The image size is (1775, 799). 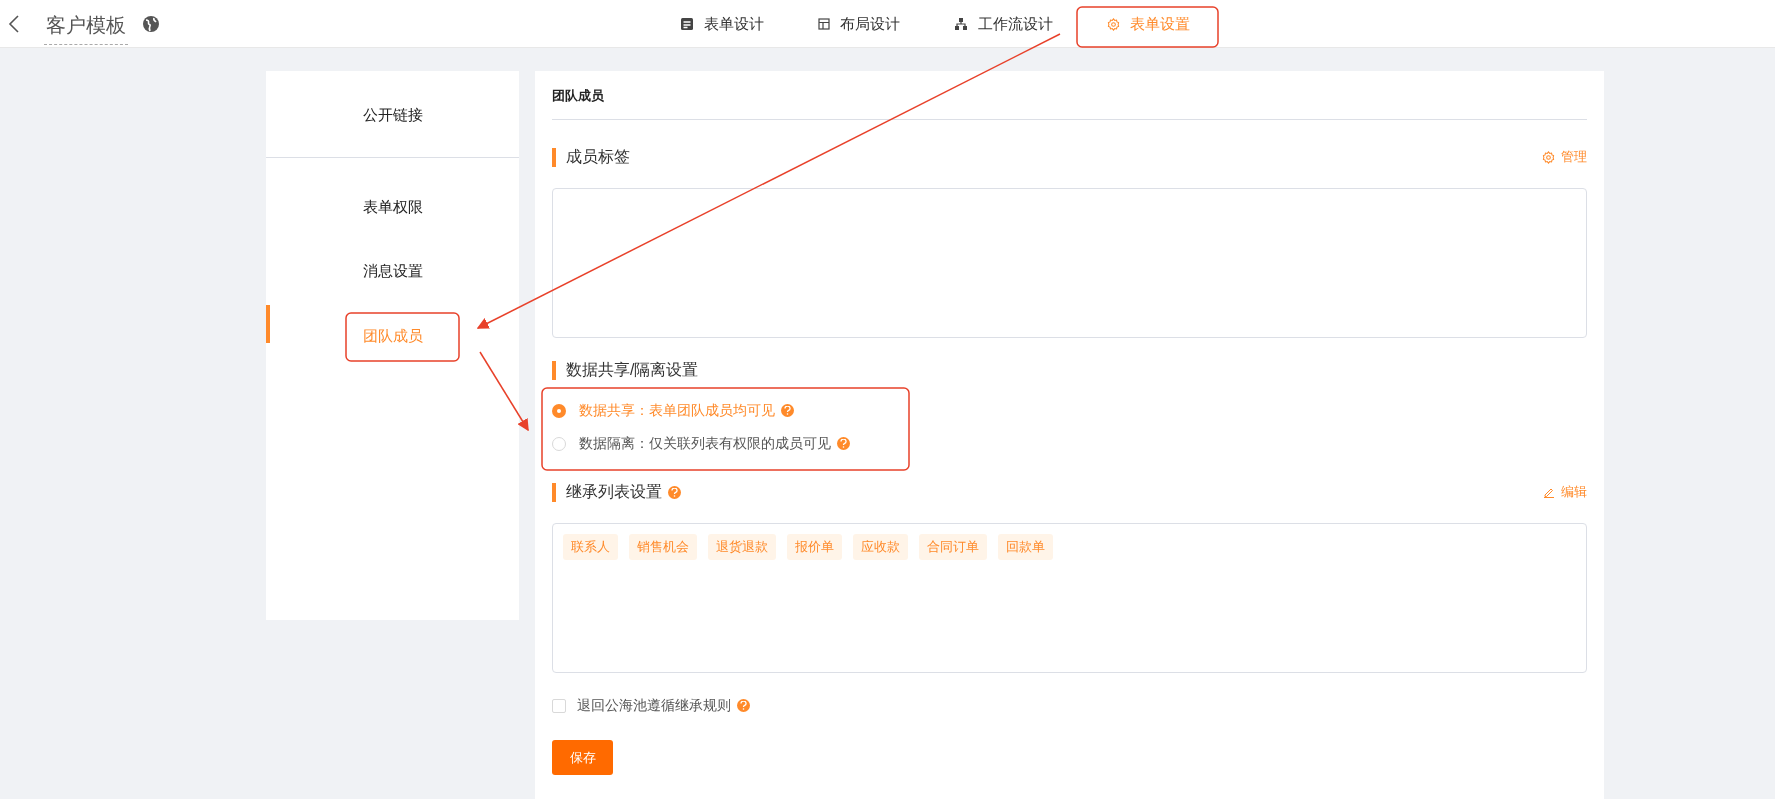 What do you see at coordinates (953, 547) in the screenshot?
I see `list-tag: 合同订单` at bounding box center [953, 547].